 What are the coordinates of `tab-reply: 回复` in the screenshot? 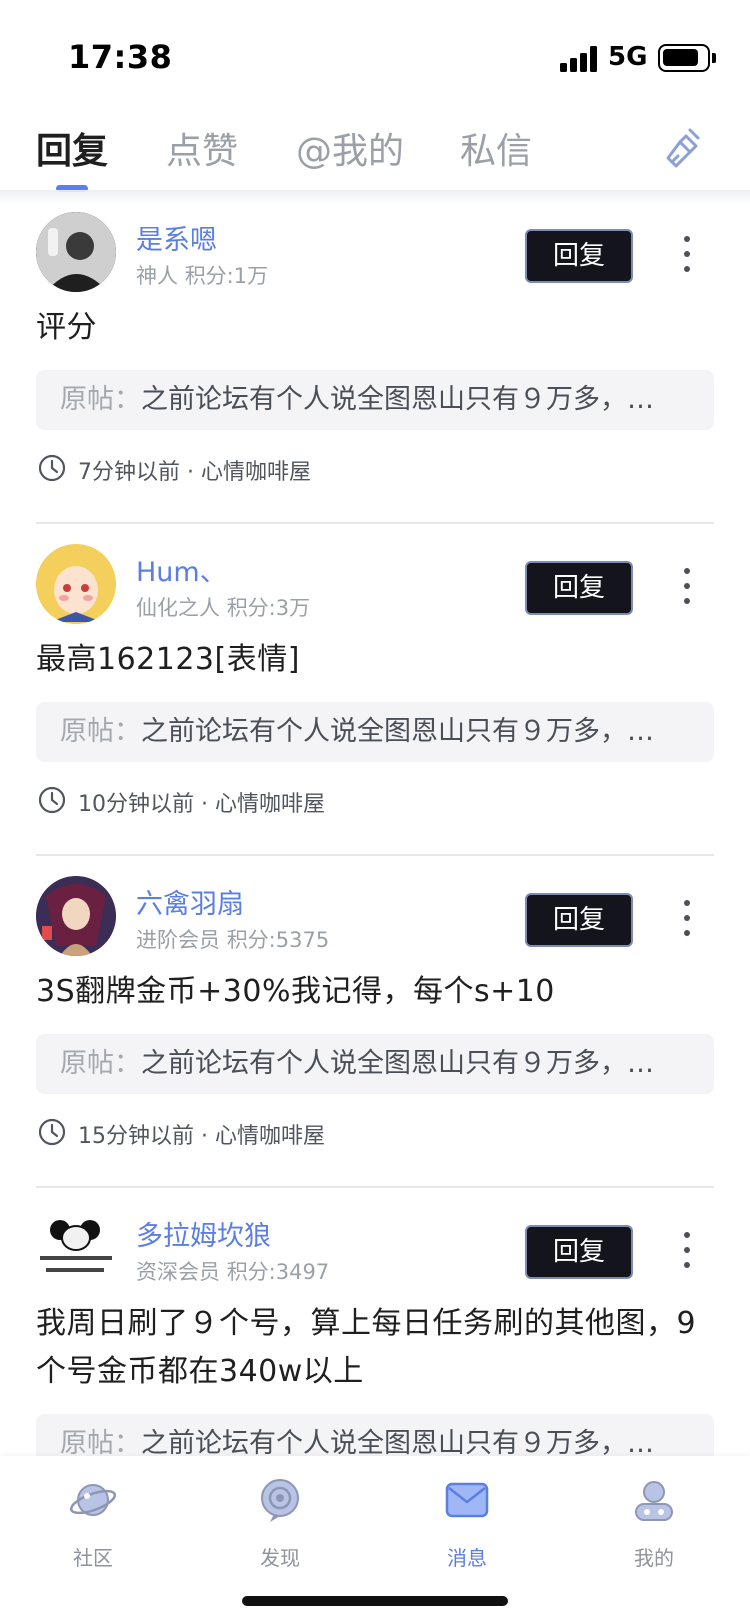 It's located at (72, 148).